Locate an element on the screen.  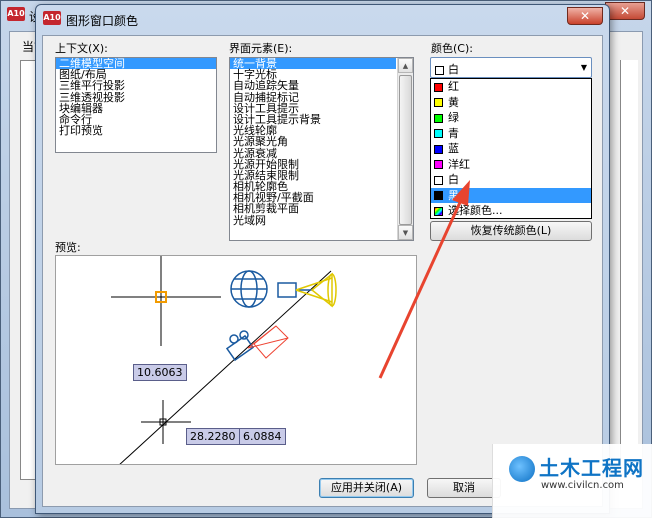
app-logo-icon: A10 is located at coordinates (16, 14).